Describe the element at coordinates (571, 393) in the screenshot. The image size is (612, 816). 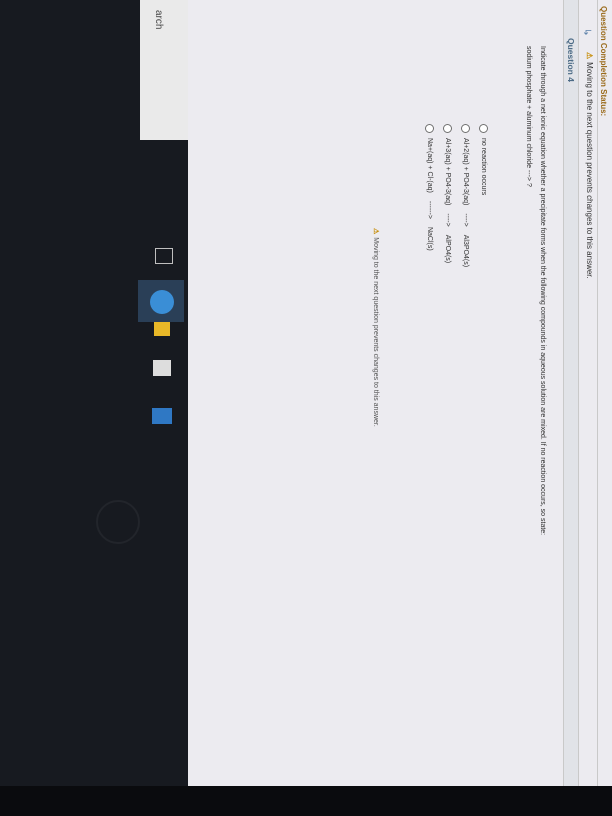
I see `question-header` at that location.